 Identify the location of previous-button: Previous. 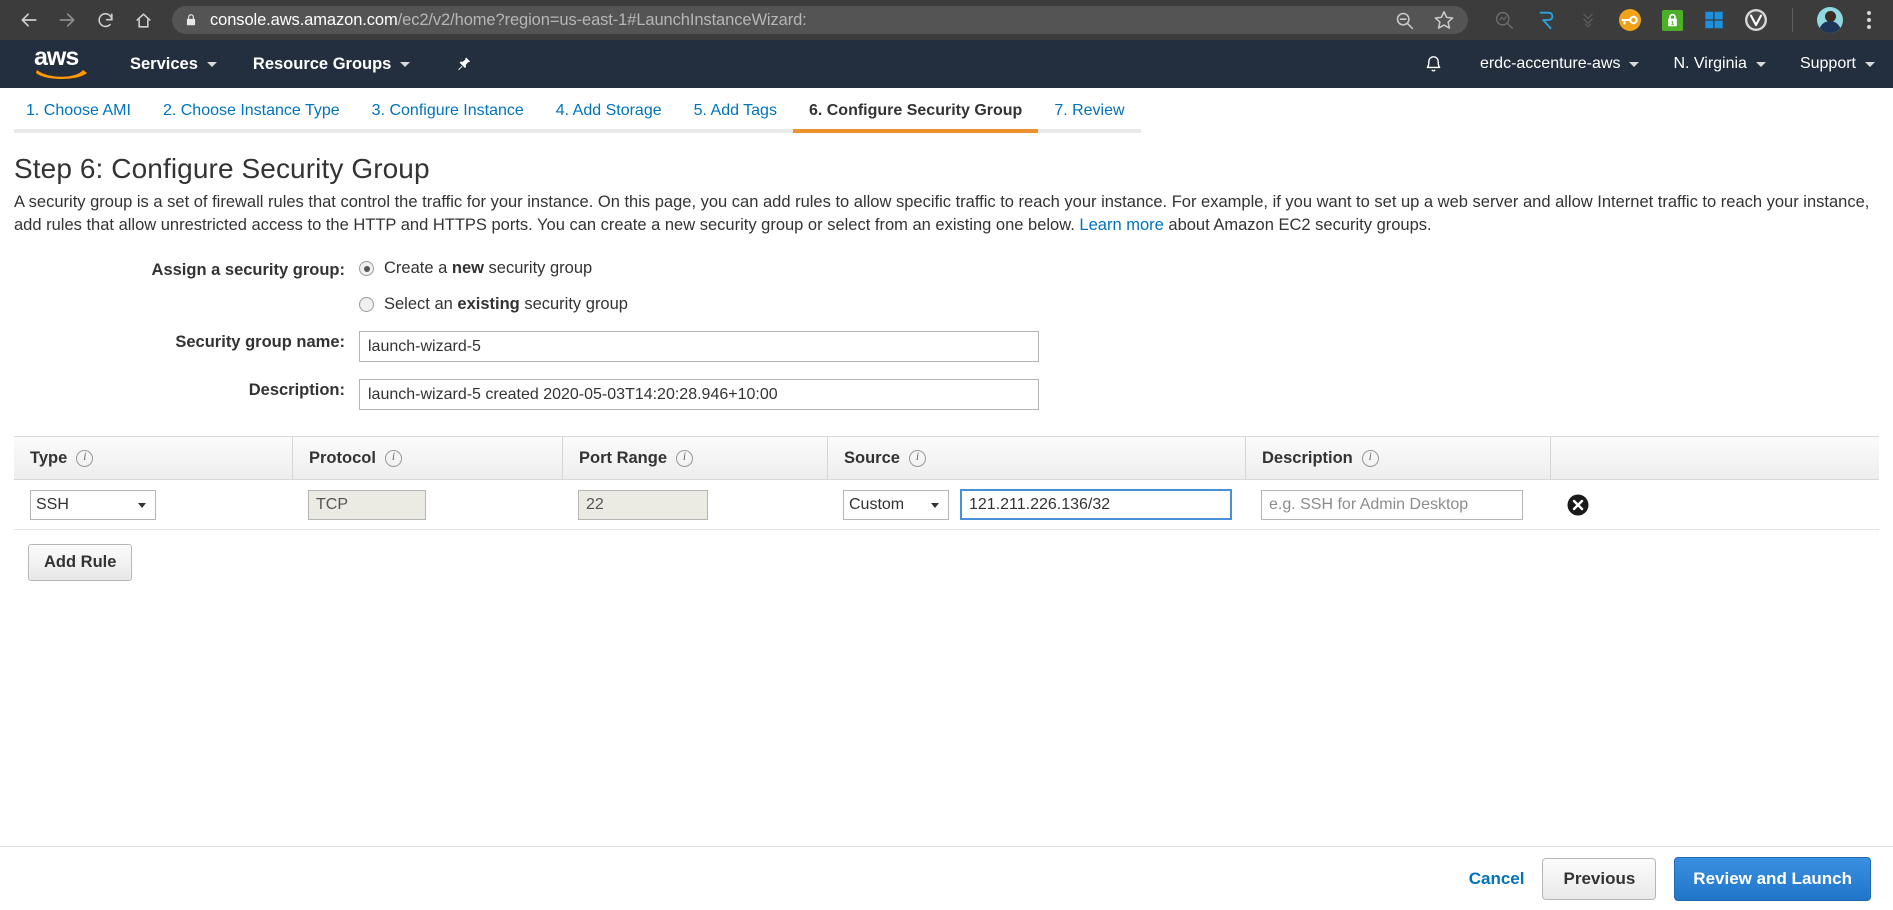
(1599, 878).